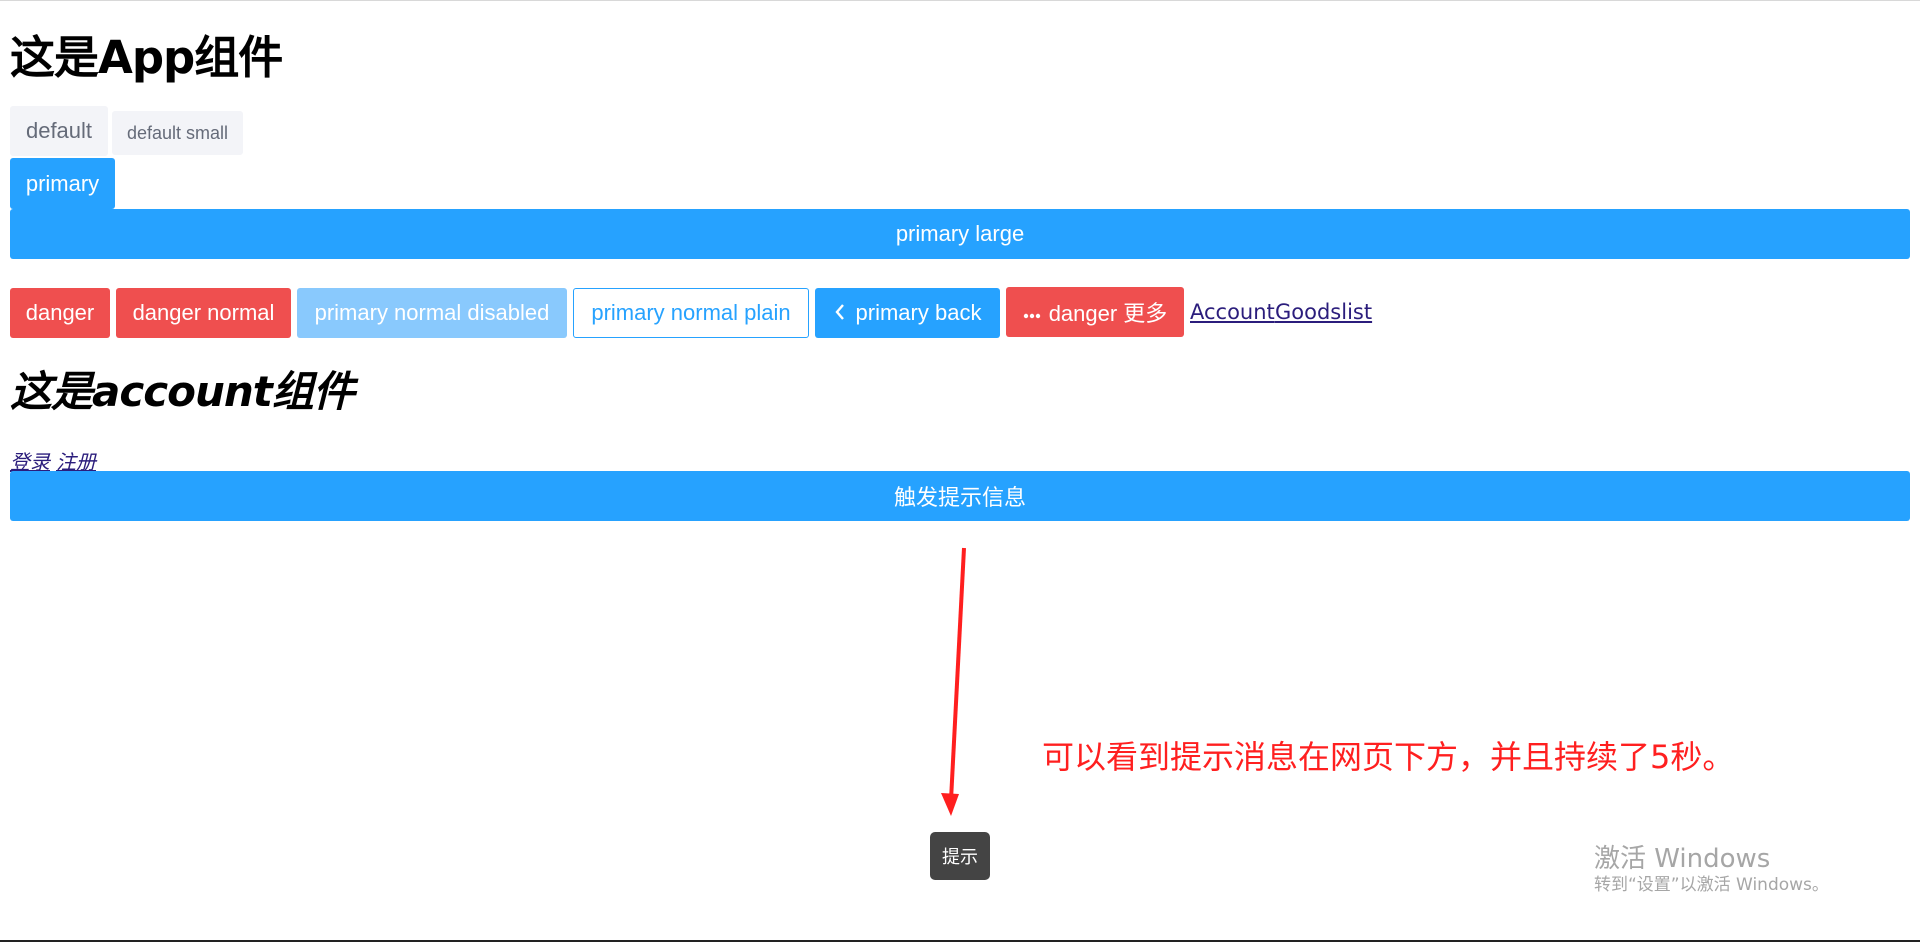 This screenshot has width=1920, height=942. Describe the element at coordinates (182, 391) in the screenshot. I see `account-title: 这是account组件` at that location.